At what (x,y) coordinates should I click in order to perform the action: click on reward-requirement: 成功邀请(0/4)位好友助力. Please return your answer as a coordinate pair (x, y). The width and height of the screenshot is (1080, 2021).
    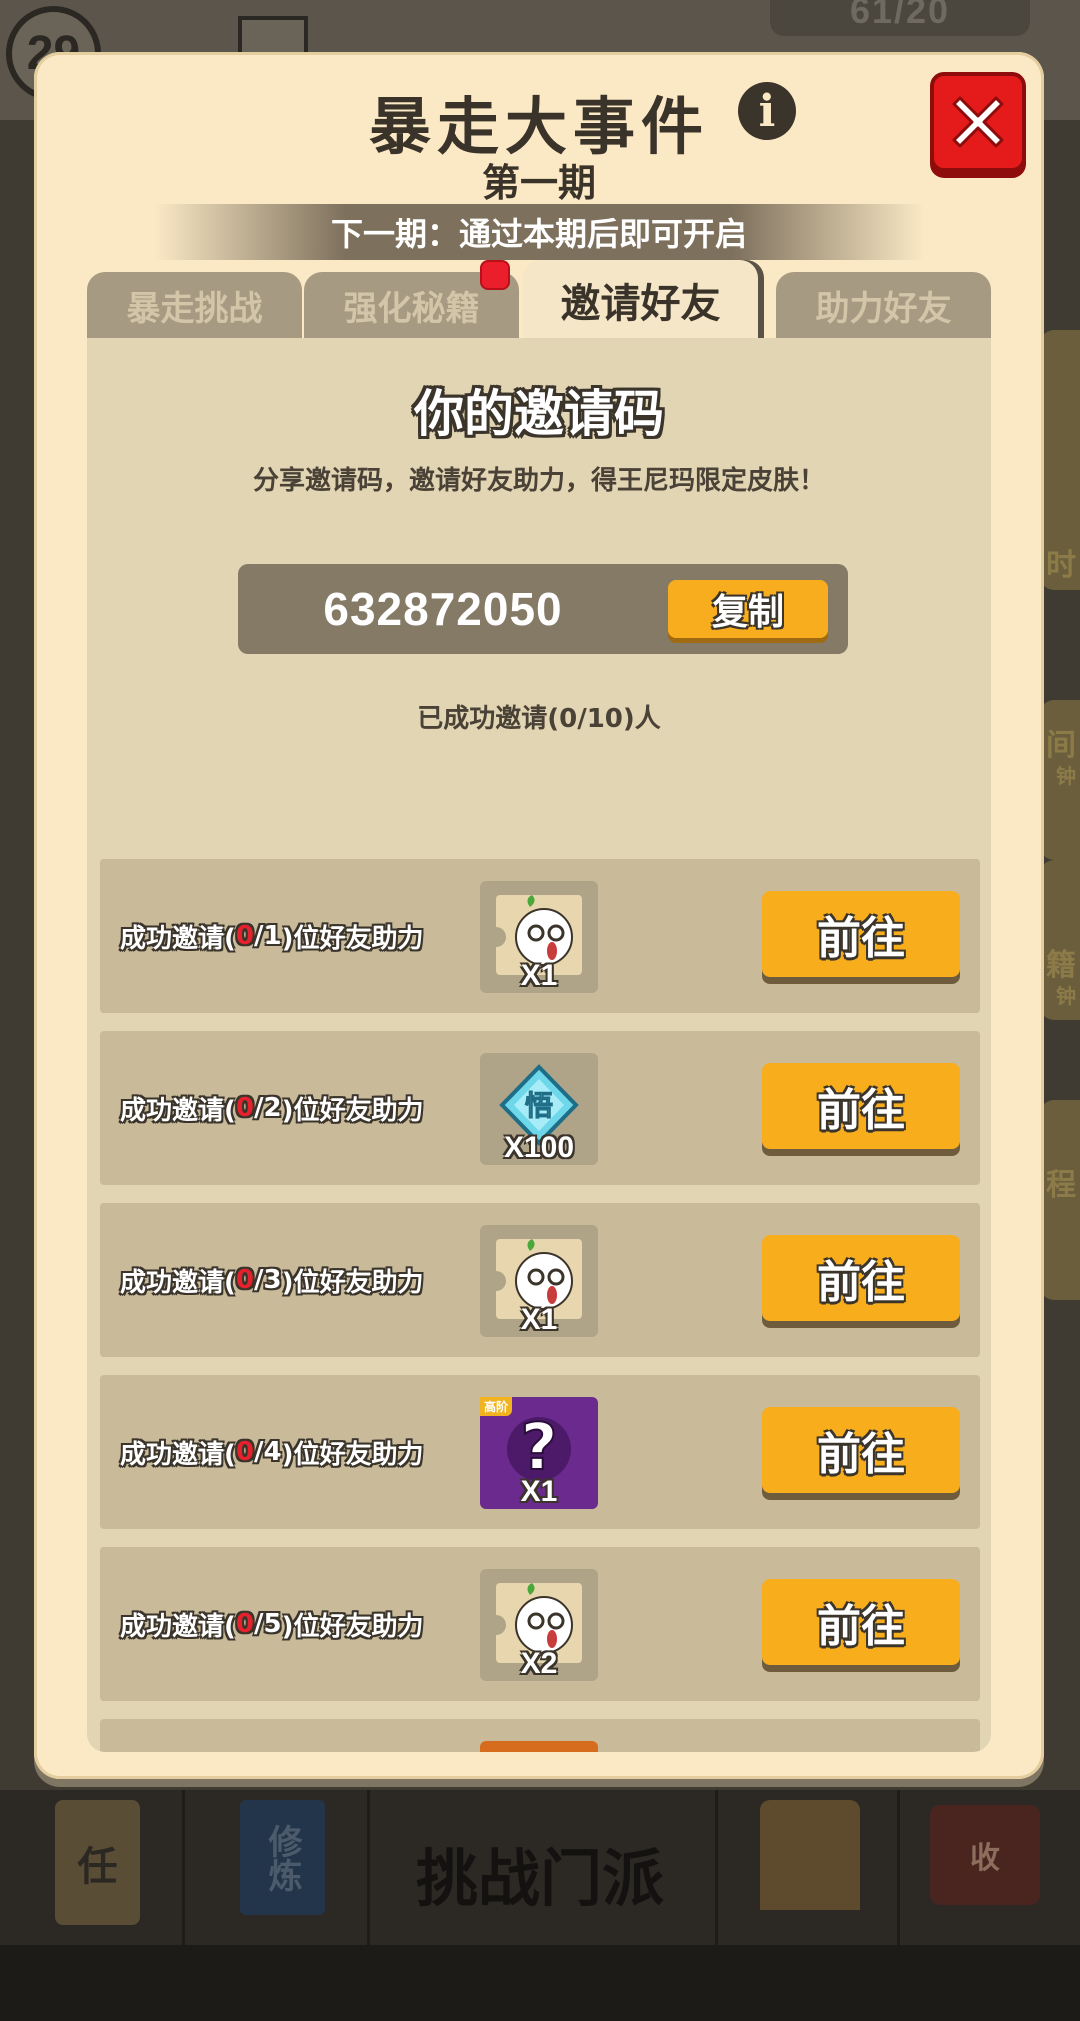
    Looking at the image, I should click on (272, 1453).